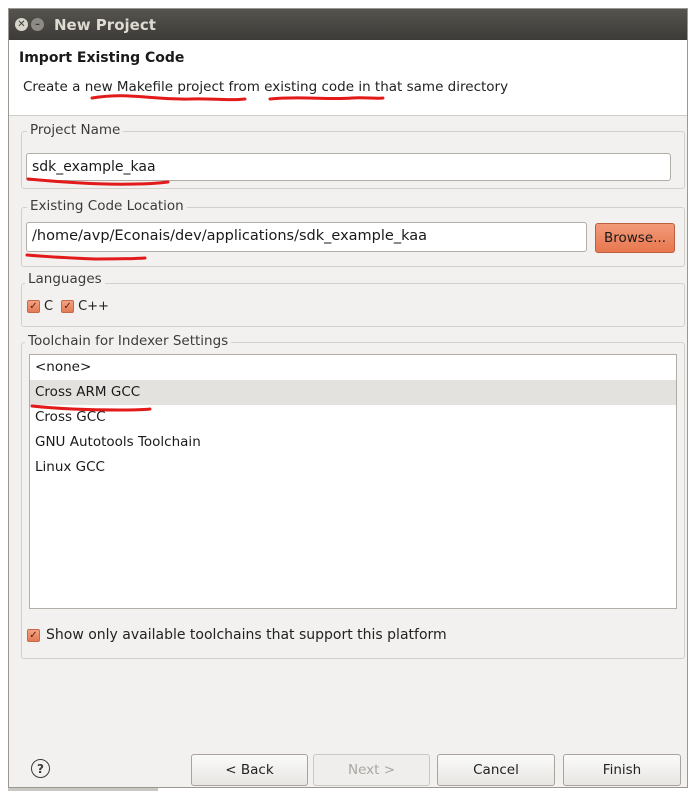 The width and height of the screenshot is (688, 803). I want to click on bottom-strip, so click(348, 795).